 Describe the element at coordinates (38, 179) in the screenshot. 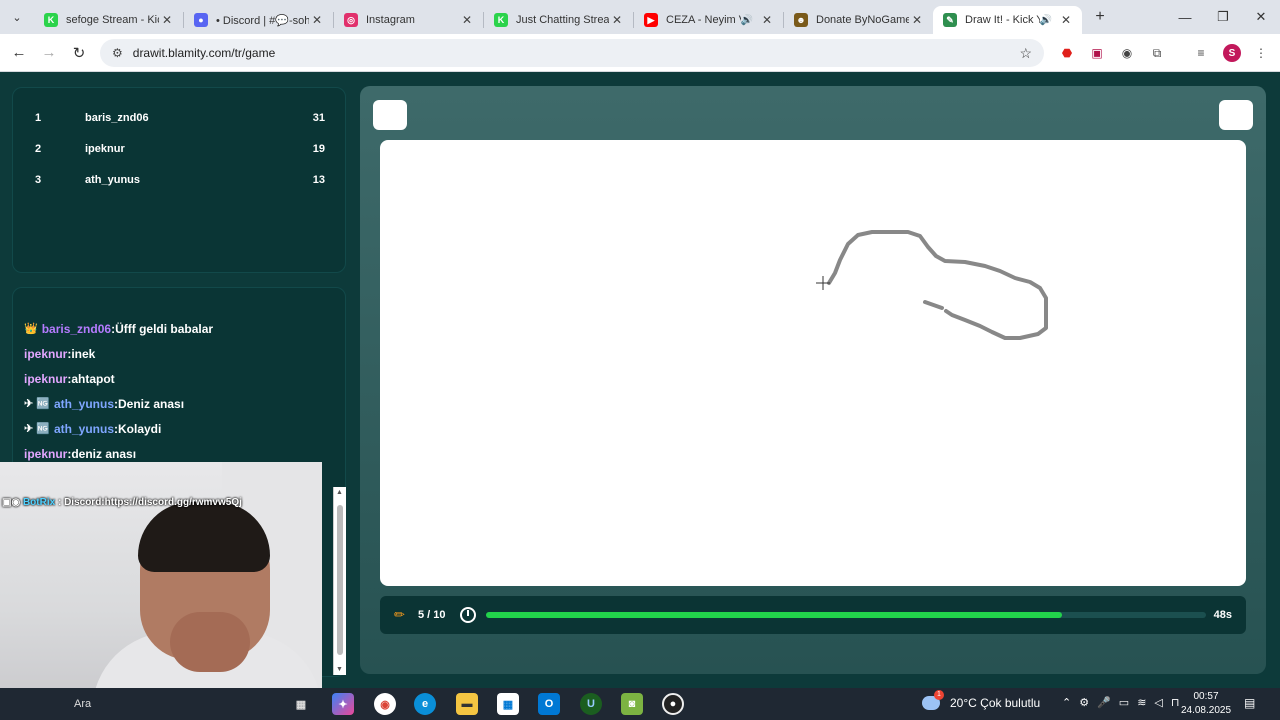

I see `leaderboard-rank: 3` at that location.